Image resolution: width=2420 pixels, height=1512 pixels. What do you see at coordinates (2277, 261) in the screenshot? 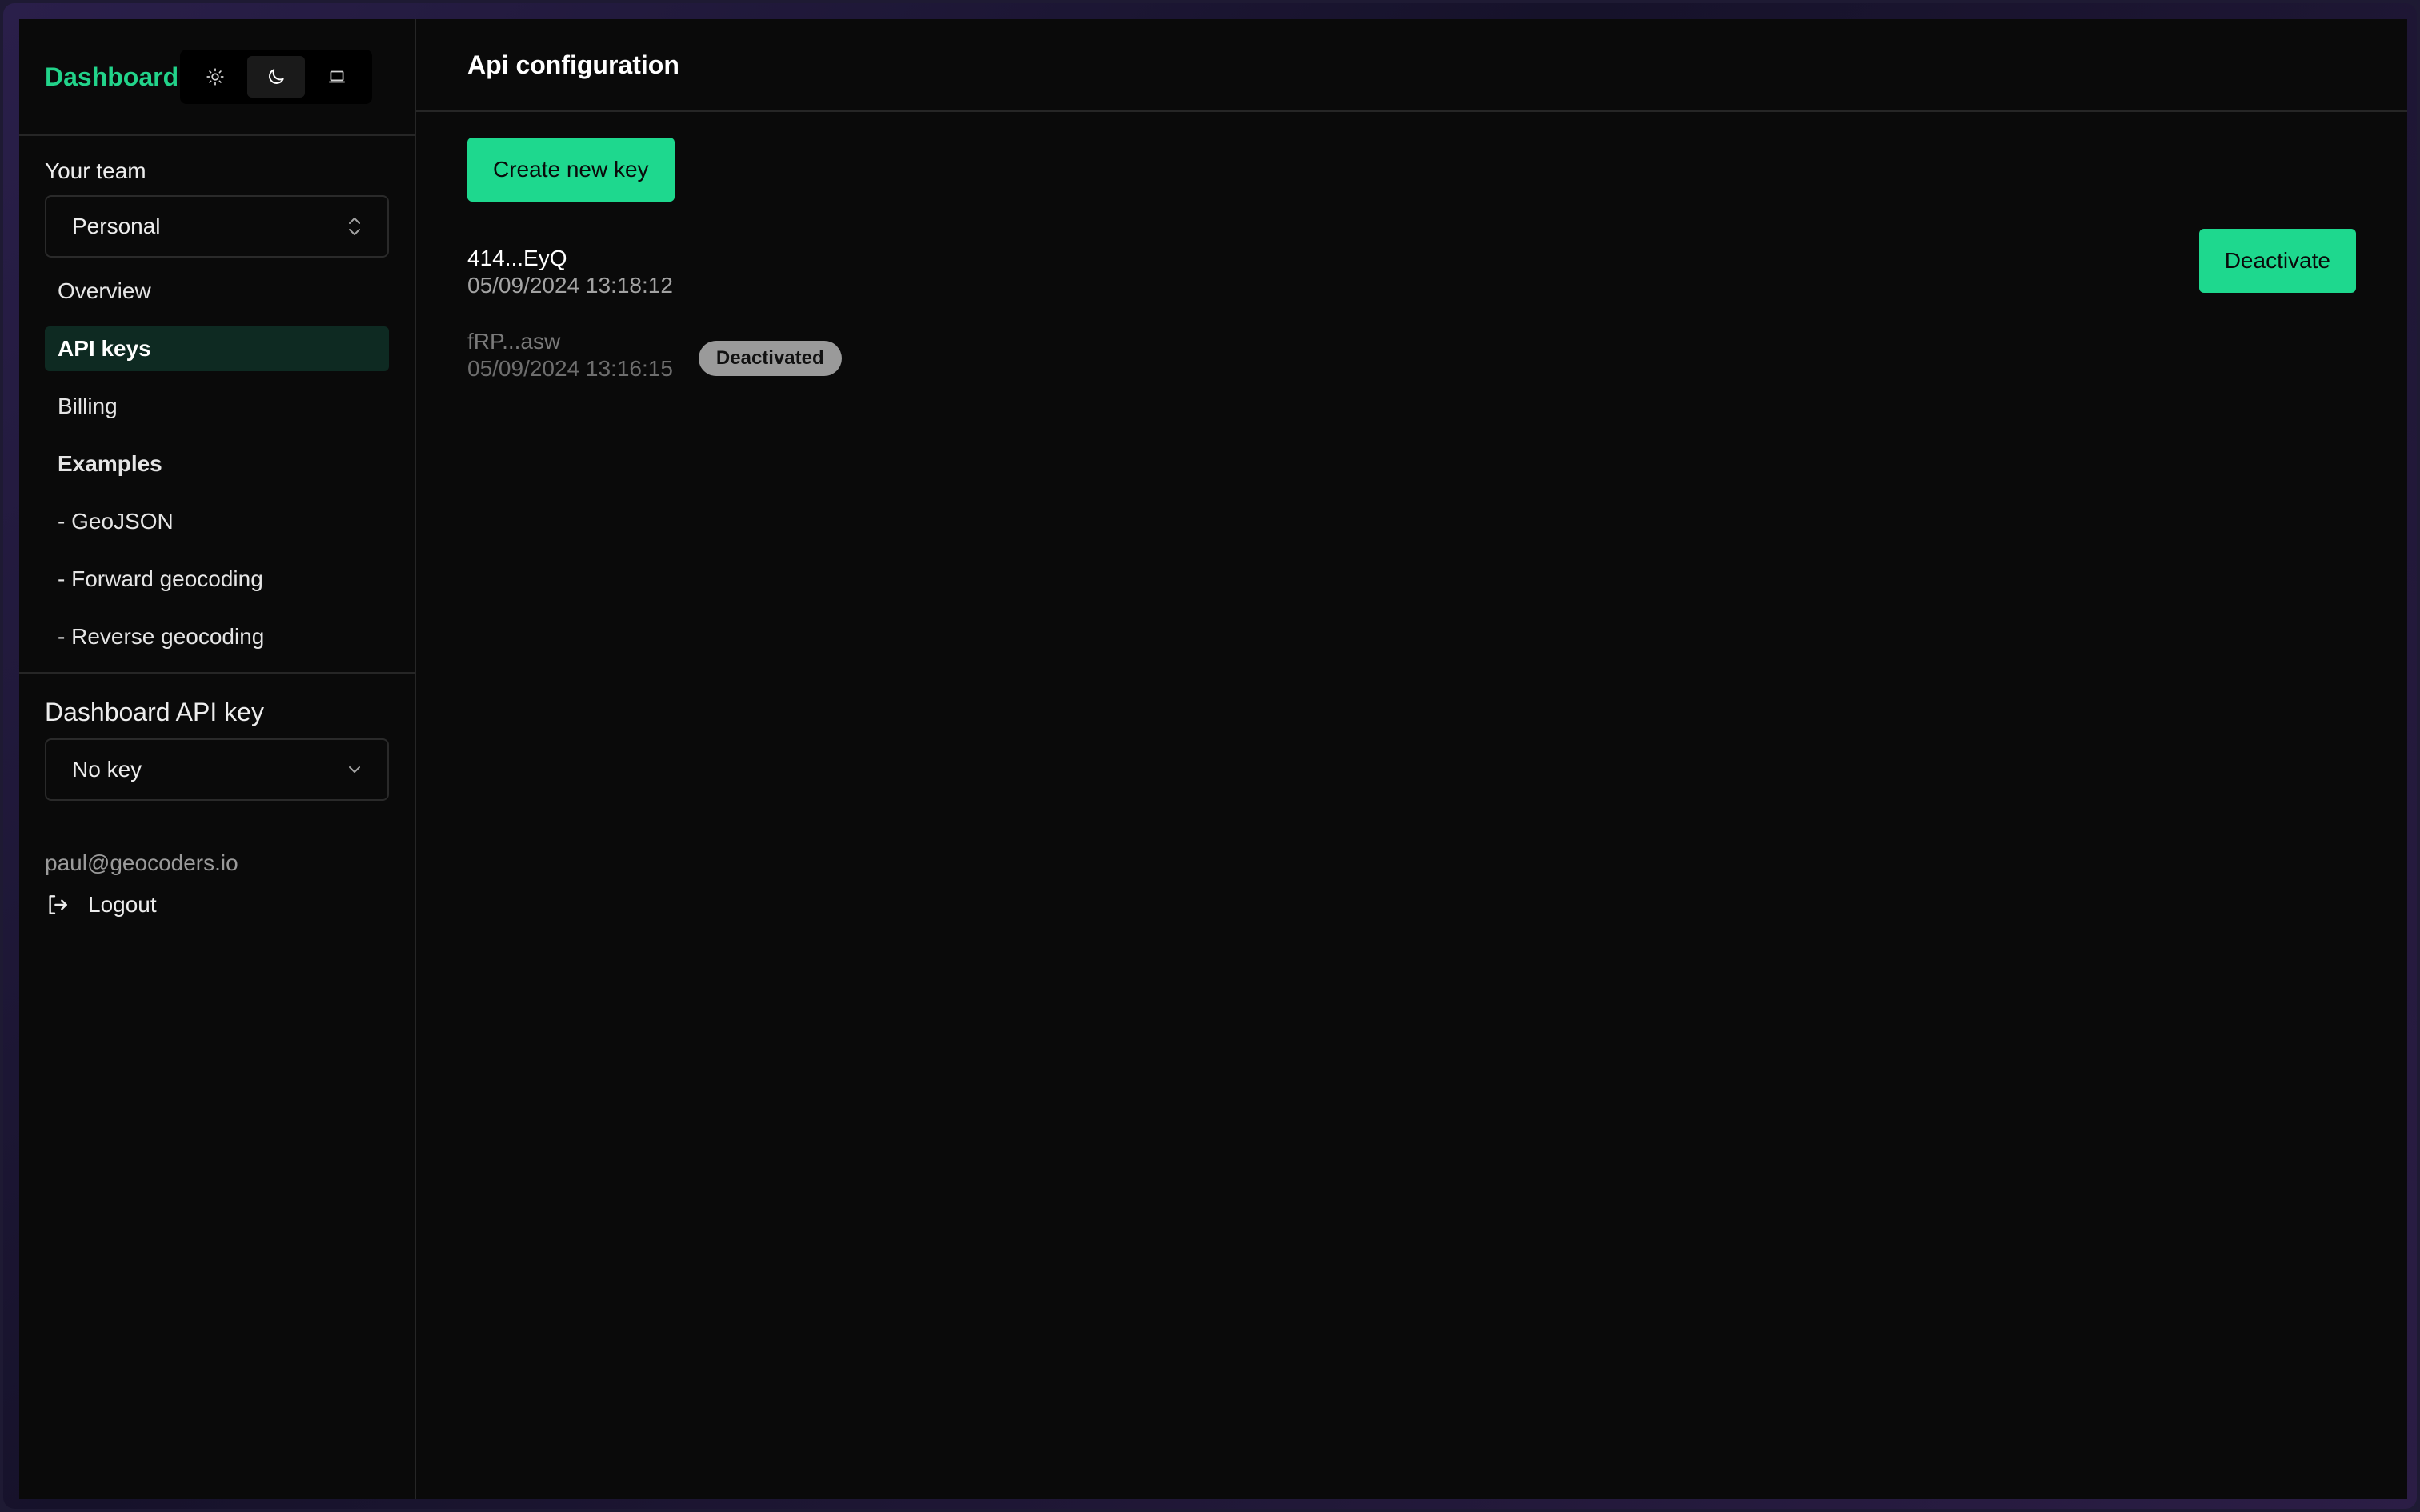
I see `deactivate-button: Deactivate` at bounding box center [2277, 261].